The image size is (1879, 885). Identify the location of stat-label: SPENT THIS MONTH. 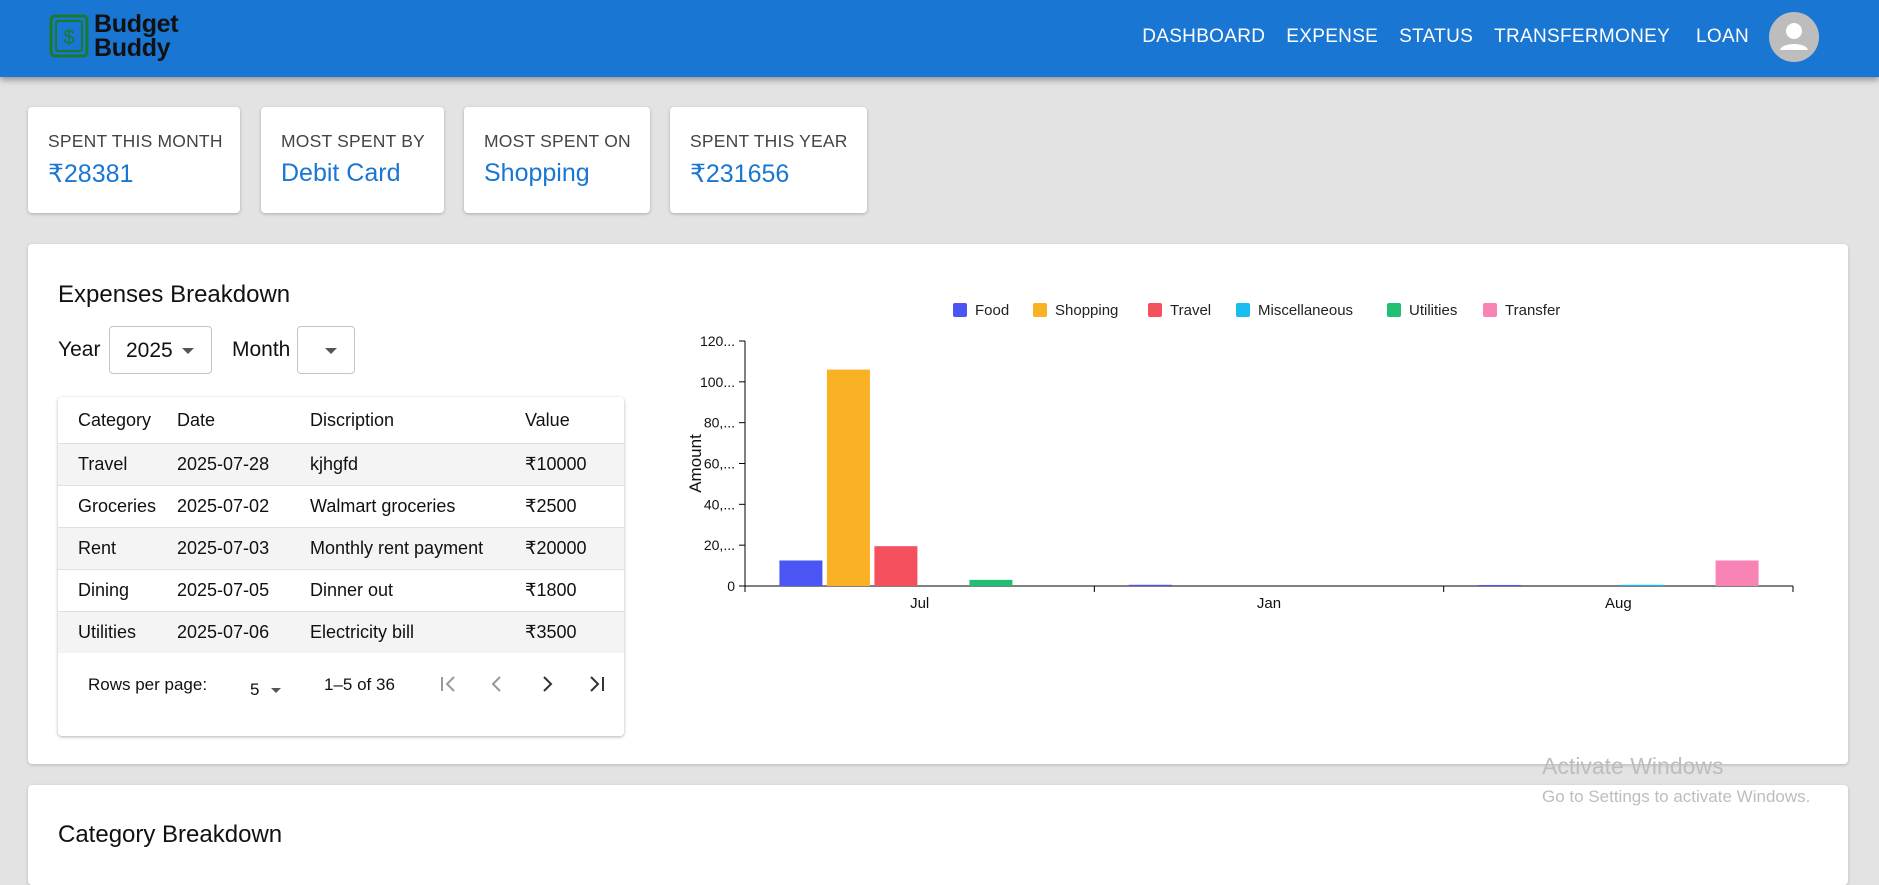
(135, 141).